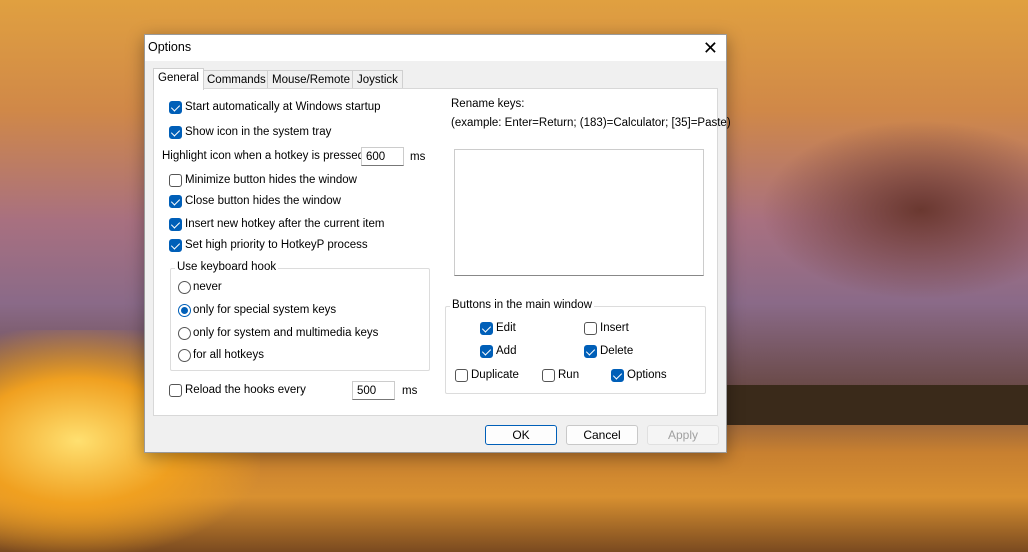 This screenshot has height=552, width=1028. Describe the element at coordinates (521, 435) in the screenshot. I see `ok-button: OK` at that location.